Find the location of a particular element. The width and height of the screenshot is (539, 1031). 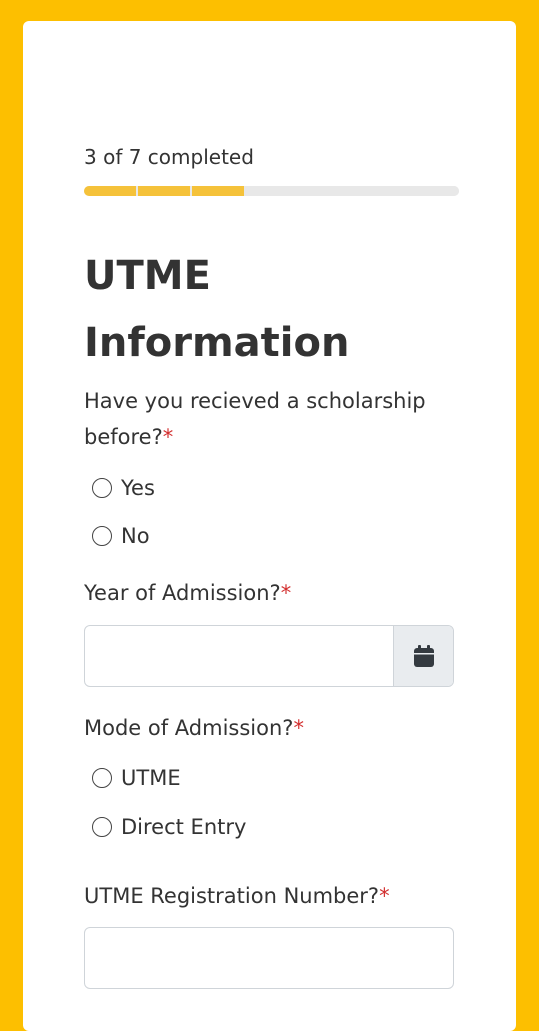

year-of-admission-label: Year of Admission?* is located at coordinates (269, 593).